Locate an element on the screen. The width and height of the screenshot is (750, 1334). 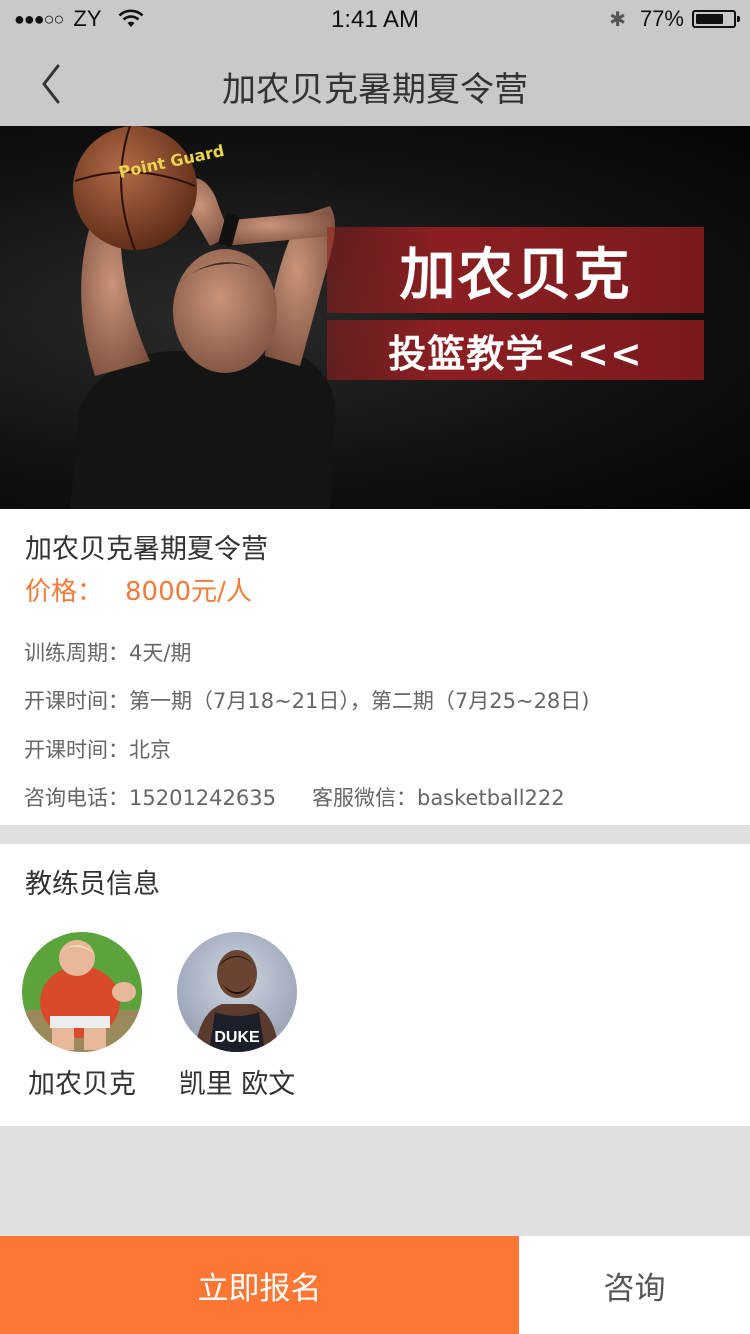
svg-text: DUKE is located at coordinates (237, 1037).